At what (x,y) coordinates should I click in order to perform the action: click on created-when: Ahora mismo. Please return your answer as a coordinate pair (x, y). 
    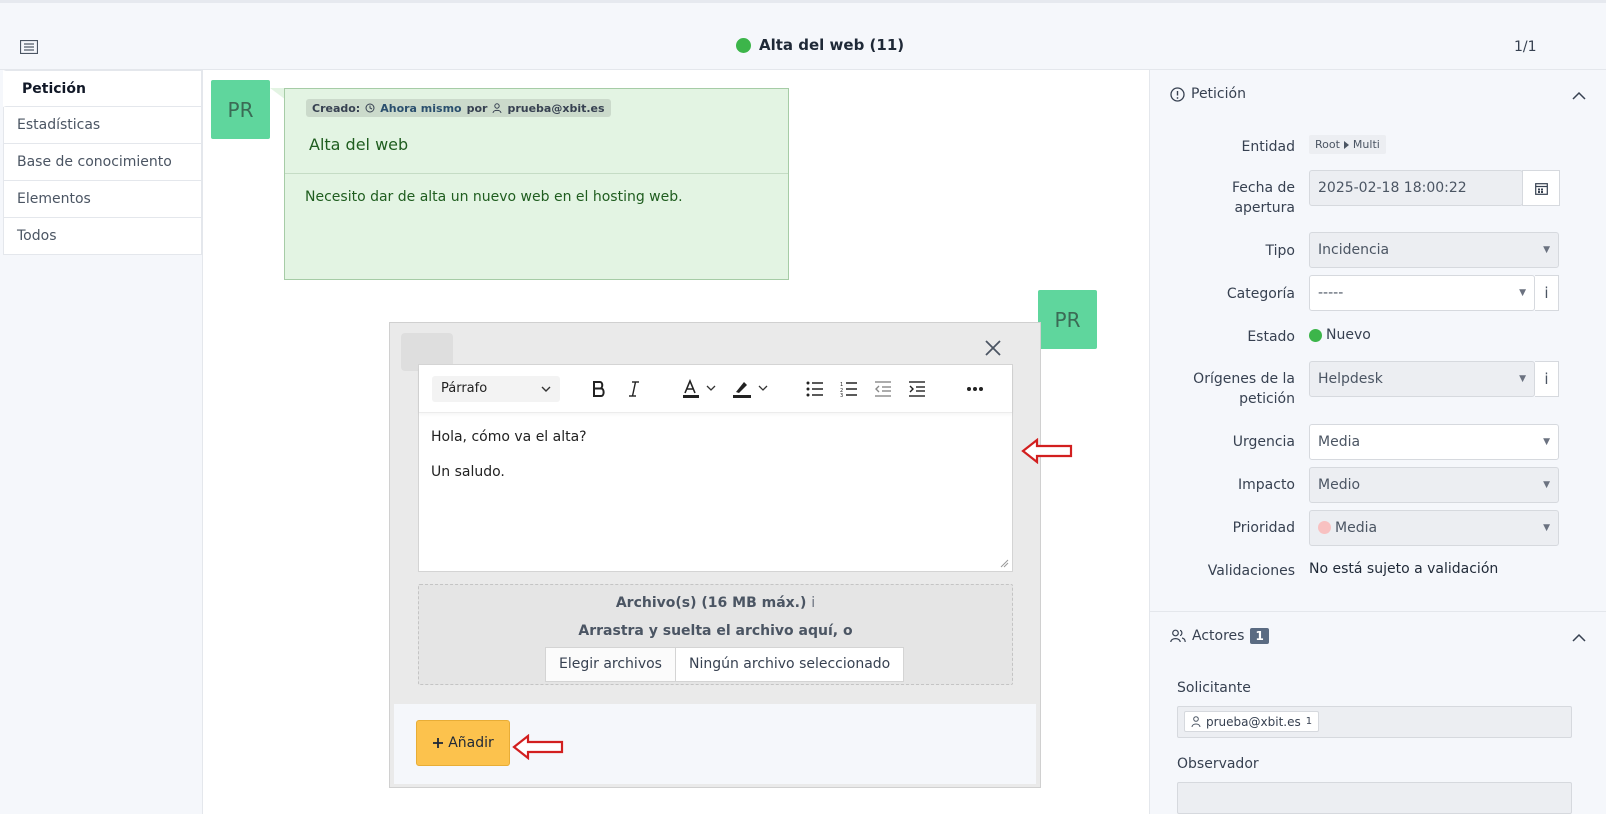
    Looking at the image, I should click on (421, 108).